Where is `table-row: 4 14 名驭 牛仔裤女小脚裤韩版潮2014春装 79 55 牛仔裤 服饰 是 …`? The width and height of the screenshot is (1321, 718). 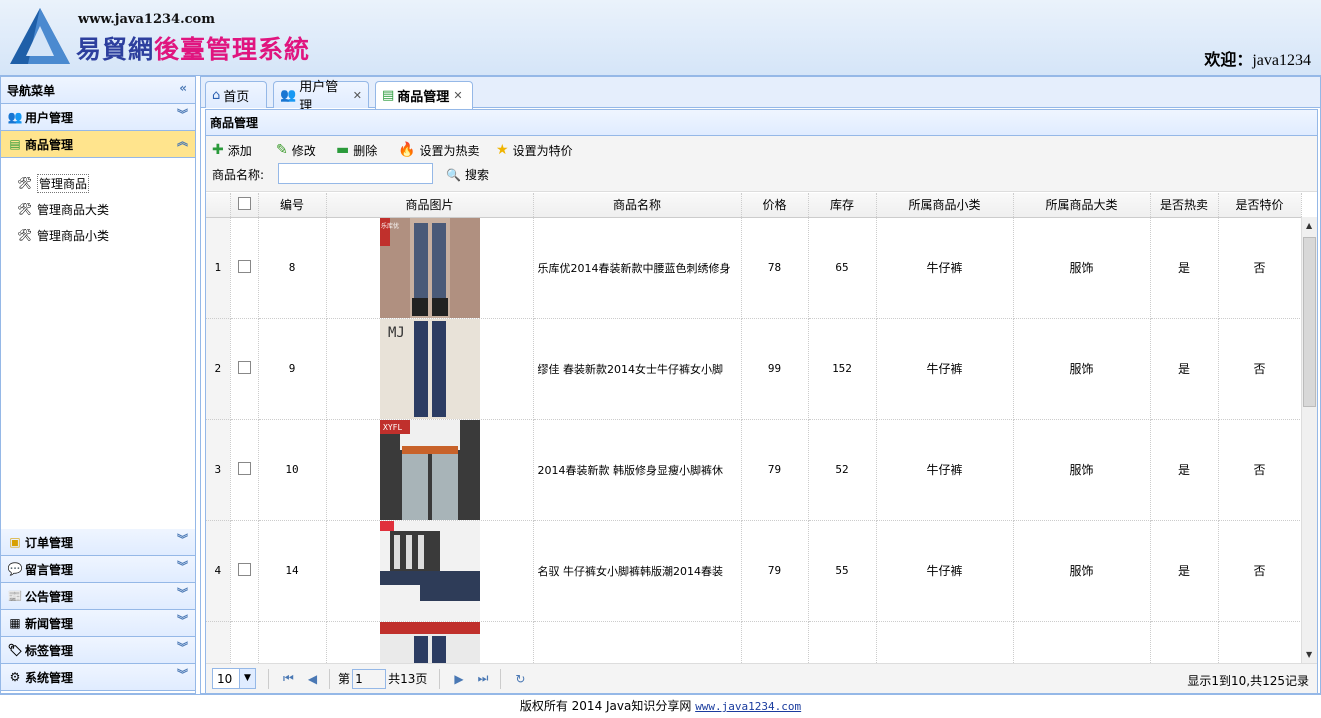
table-row: 4 14 名驭 牛仔裤女小脚裤韩版潮2014春装 79 55 牛仔裤 服饰 是 … is located at coordinates (754, 571).